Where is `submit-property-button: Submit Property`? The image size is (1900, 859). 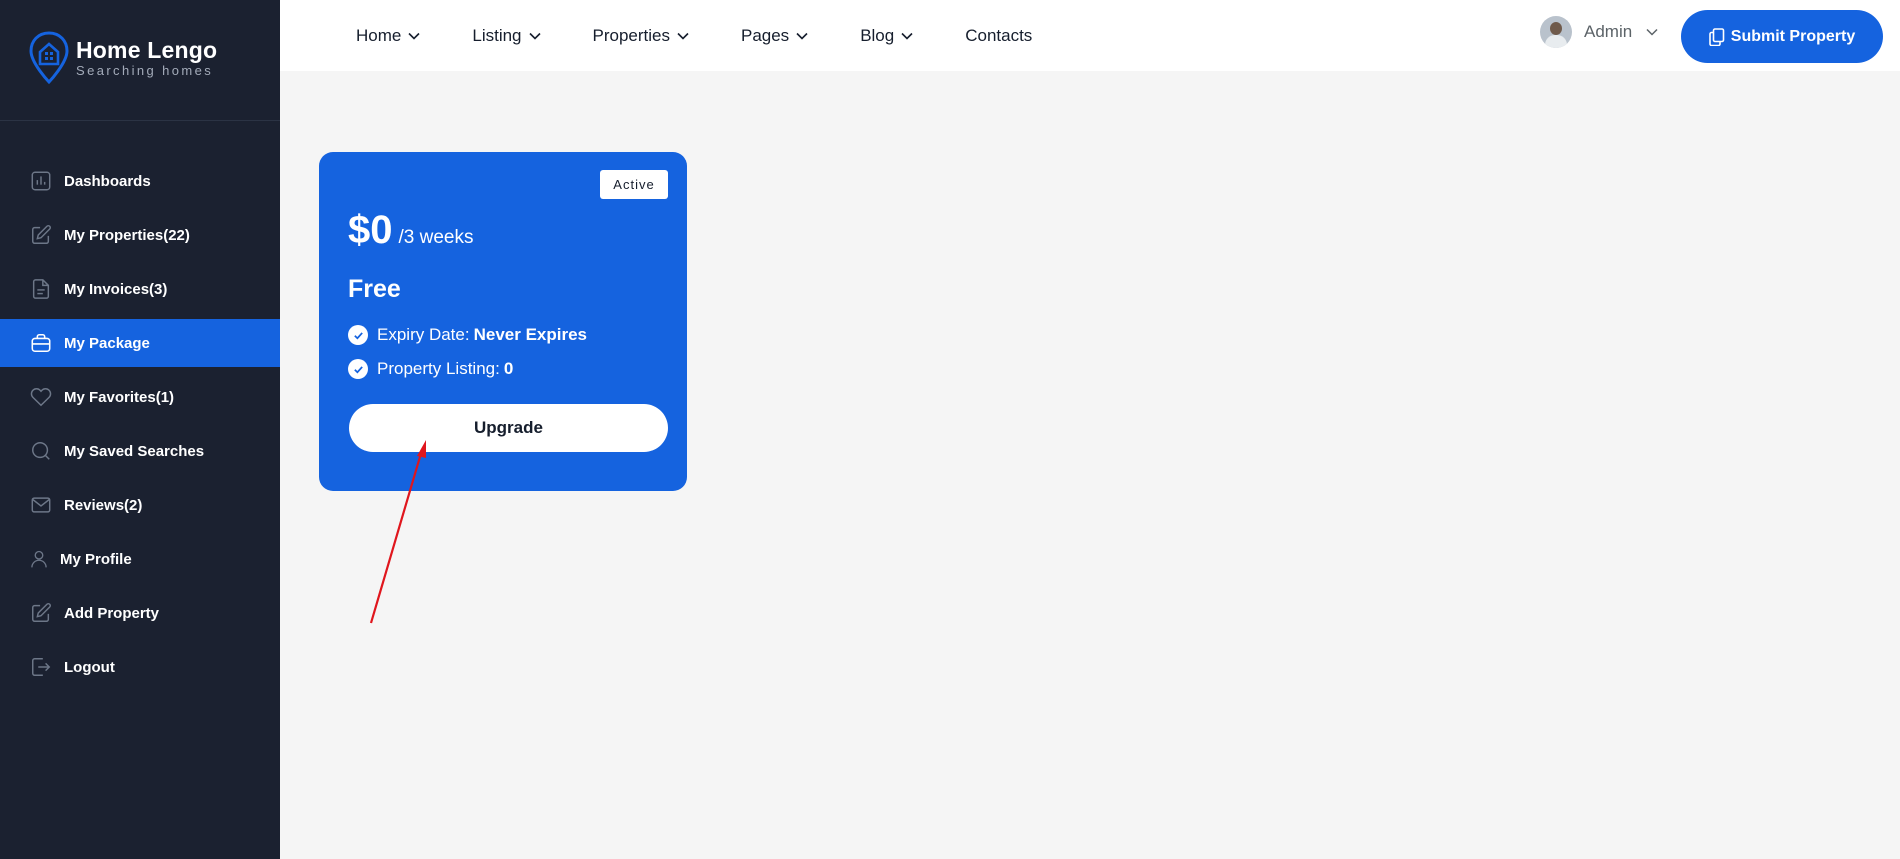 submit-property-button: Submit Property is located at coordinates (1782, 36).